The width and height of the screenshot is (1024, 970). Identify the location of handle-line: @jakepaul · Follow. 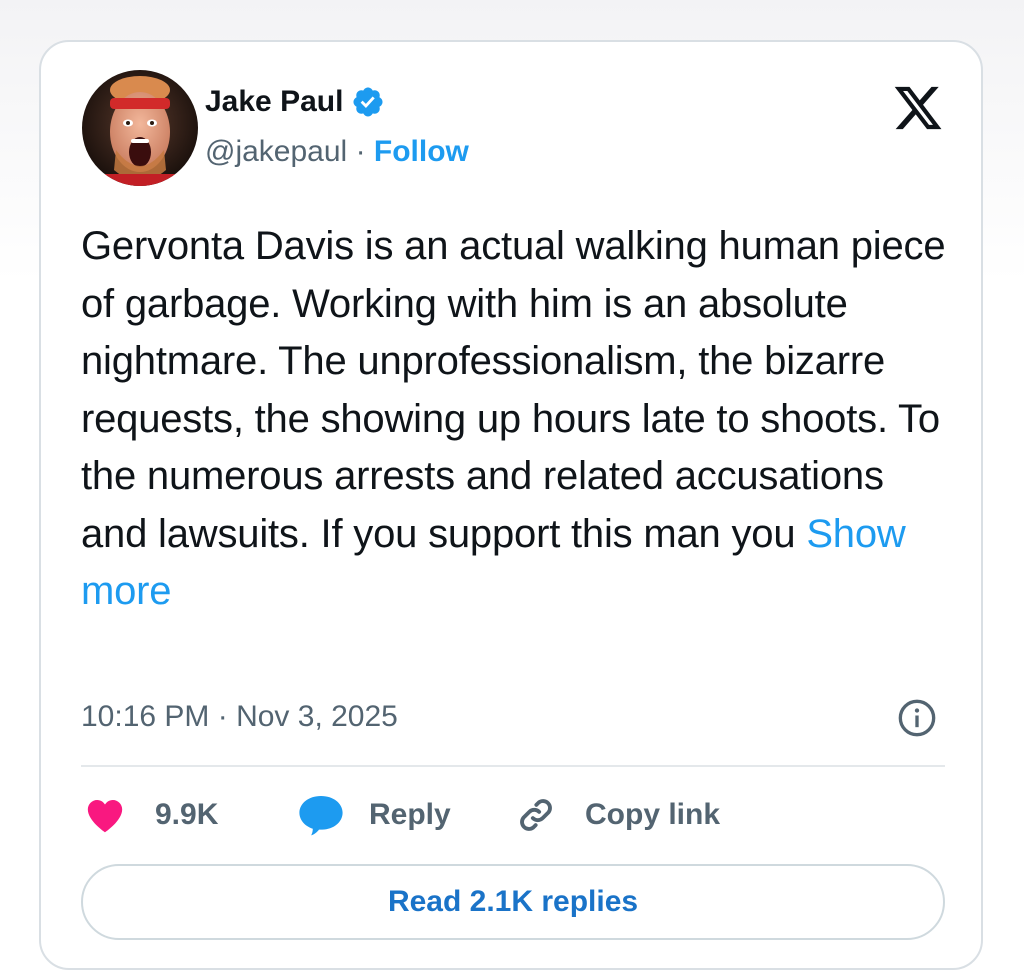
(337, 152).